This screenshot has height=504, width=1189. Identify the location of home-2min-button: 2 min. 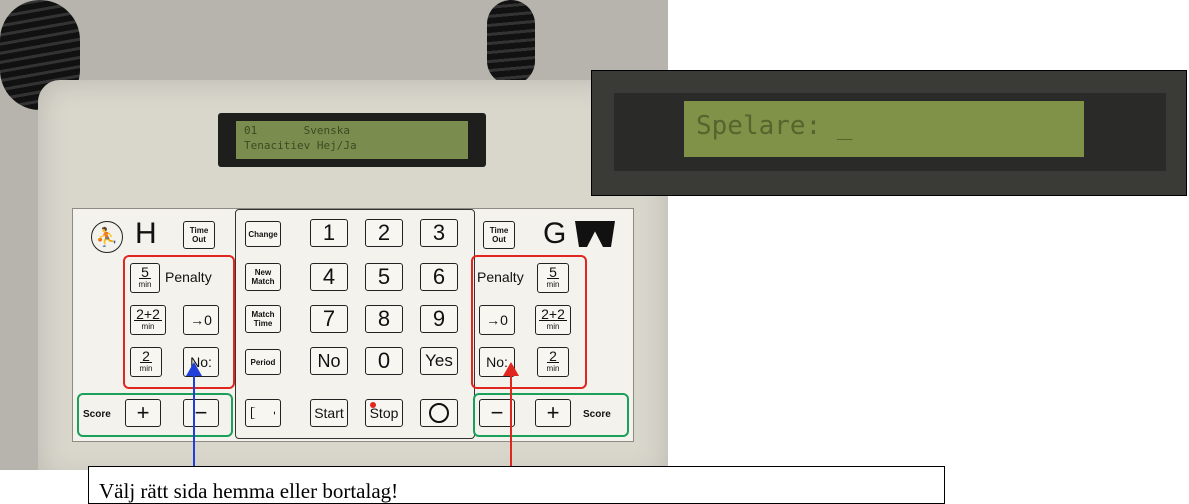
(146, 362).